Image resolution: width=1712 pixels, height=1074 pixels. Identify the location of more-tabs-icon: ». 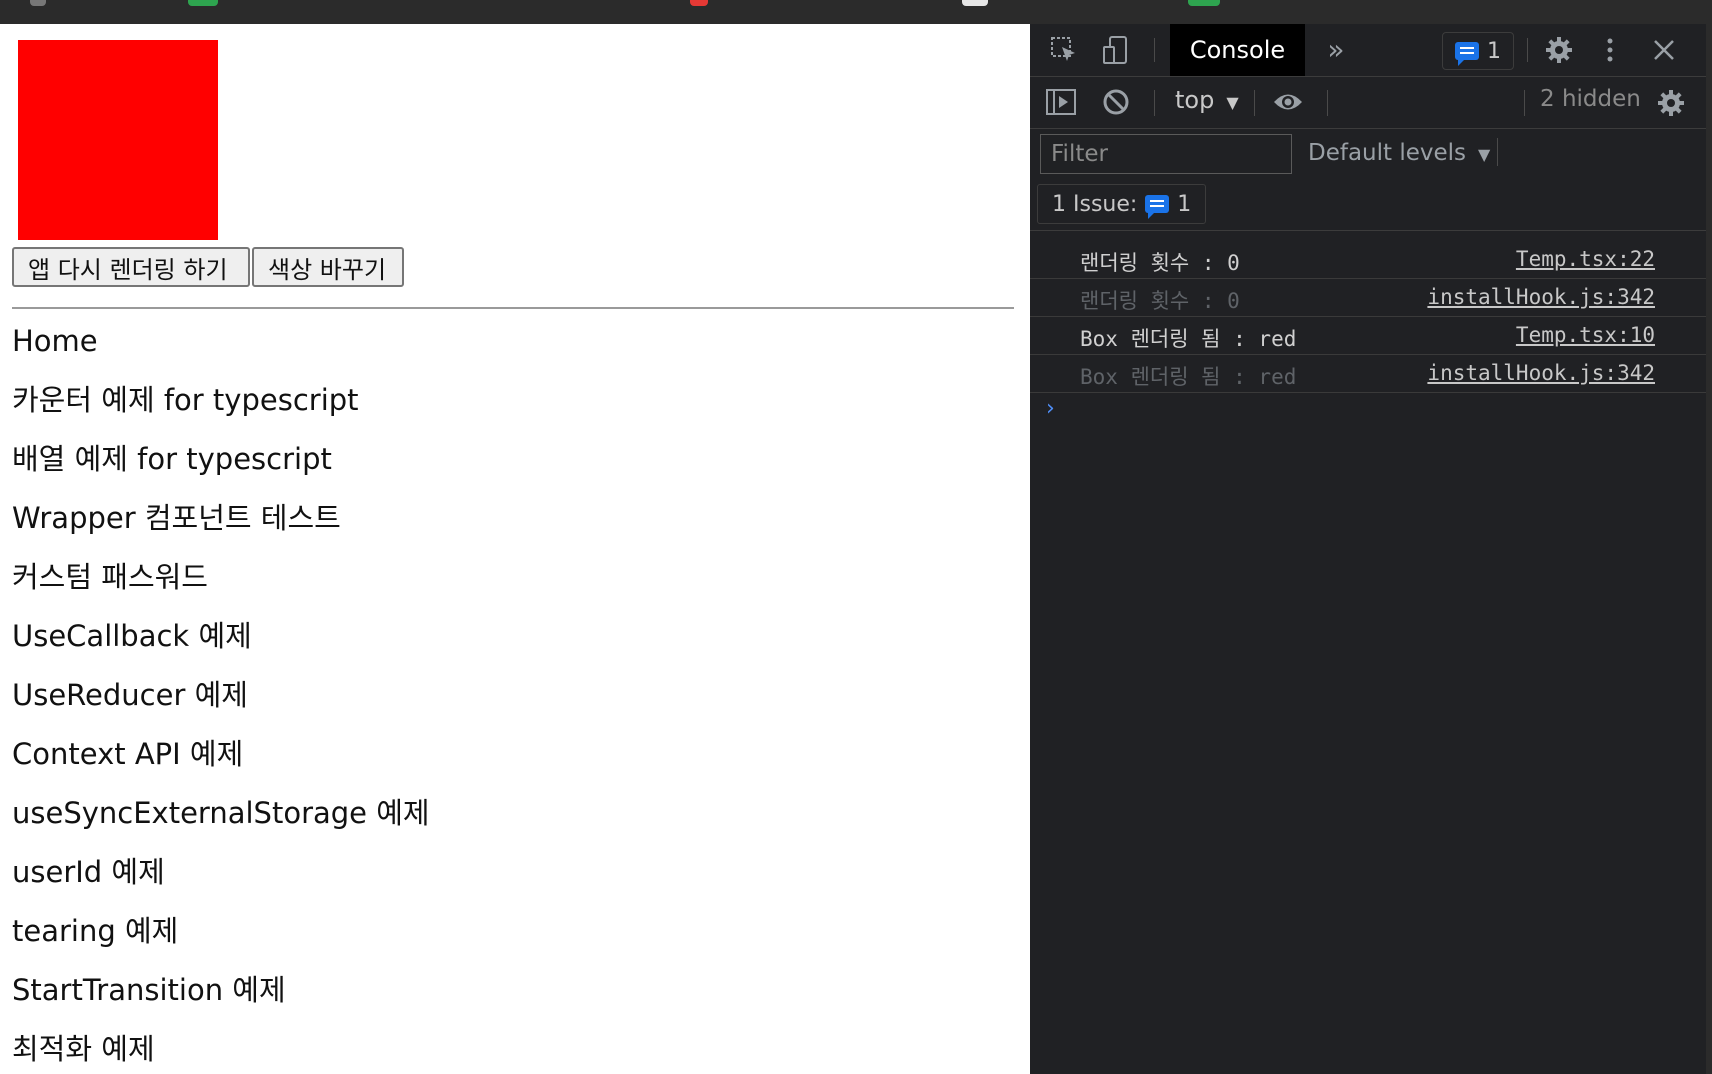
(1336, 49).